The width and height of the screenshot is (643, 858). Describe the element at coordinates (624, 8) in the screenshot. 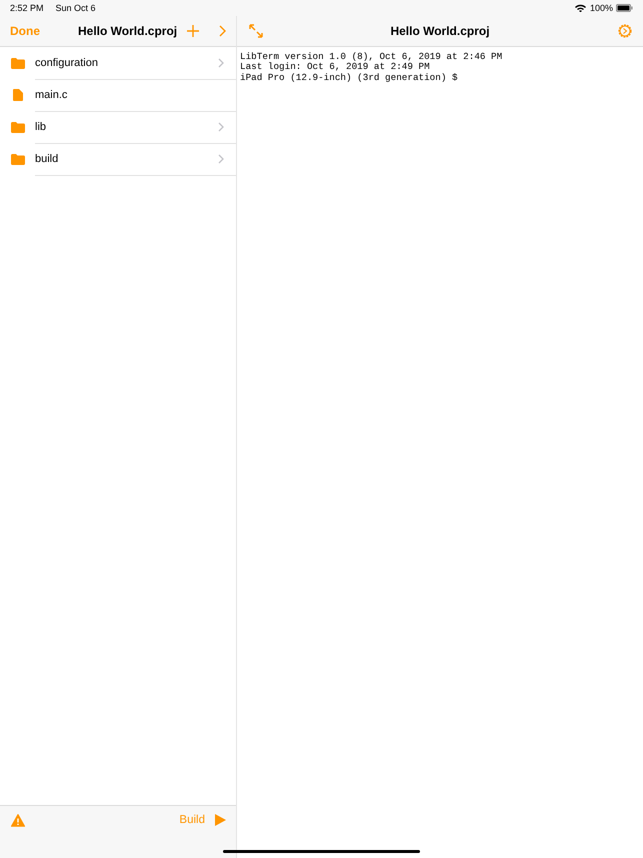

I see `battery-icon` at that location.